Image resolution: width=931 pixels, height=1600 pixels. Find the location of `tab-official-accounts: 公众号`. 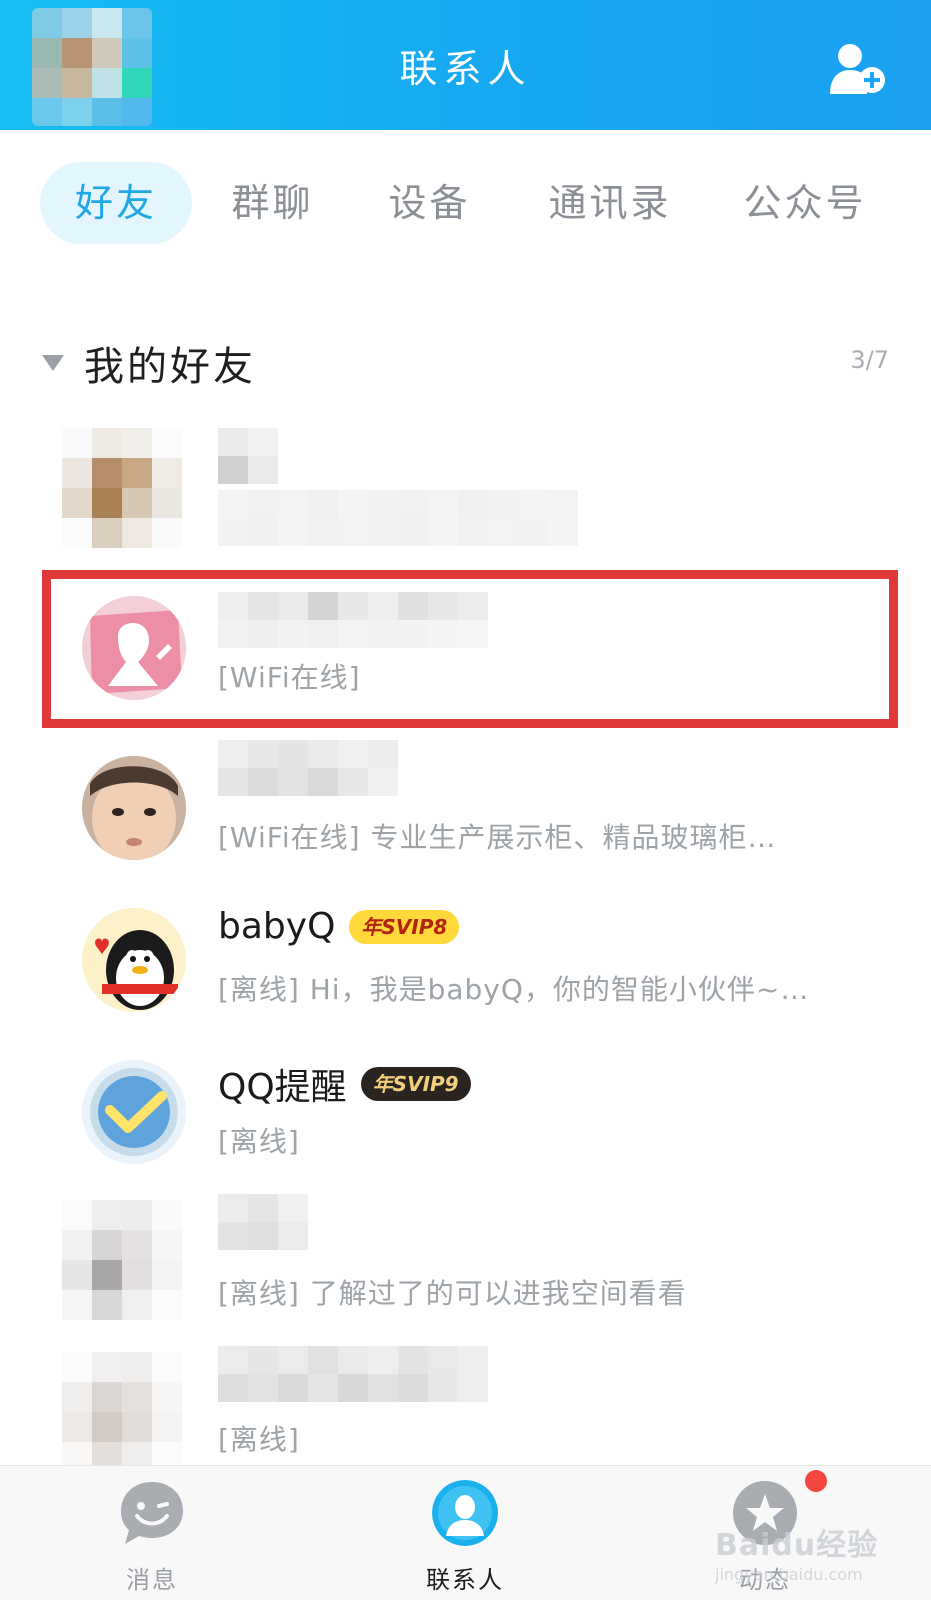

tab-official-accounts: 公众号 is located at coordinates (805, 203).